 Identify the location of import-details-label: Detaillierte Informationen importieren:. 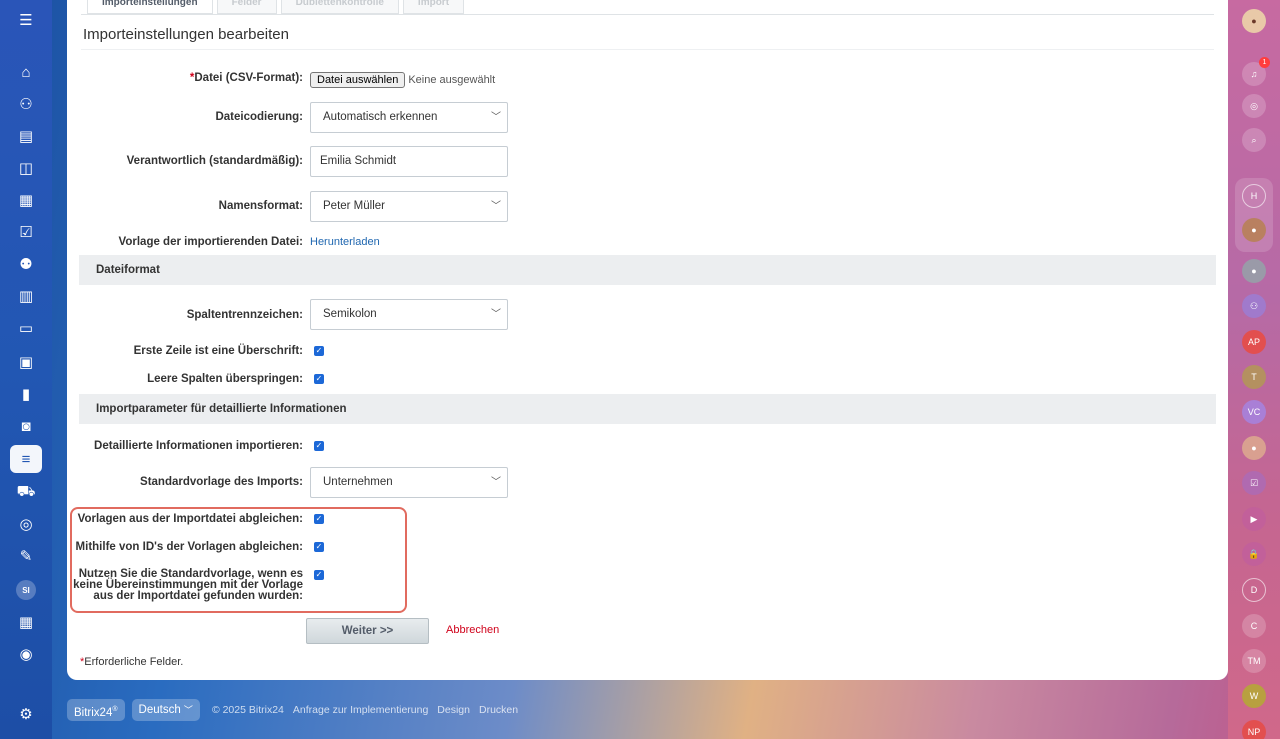
(198, 446).